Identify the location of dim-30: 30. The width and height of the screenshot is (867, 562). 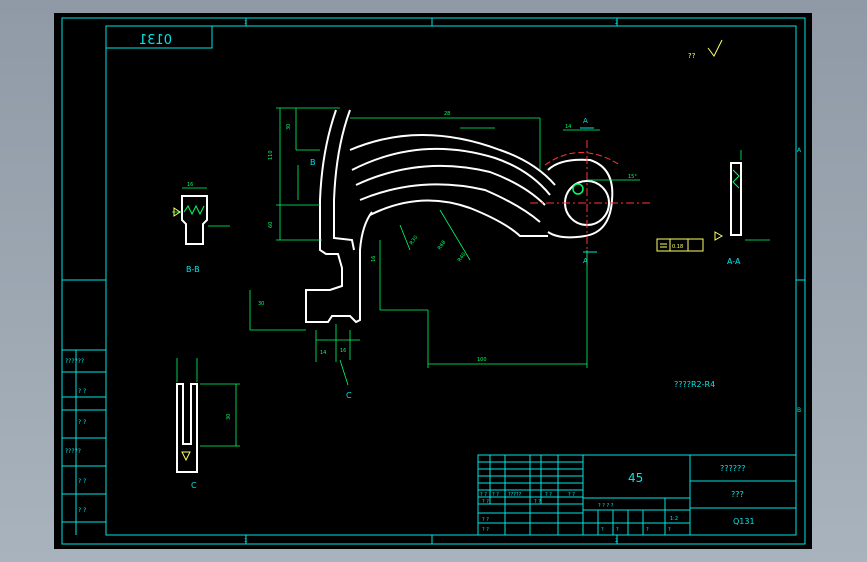
(289, 127).